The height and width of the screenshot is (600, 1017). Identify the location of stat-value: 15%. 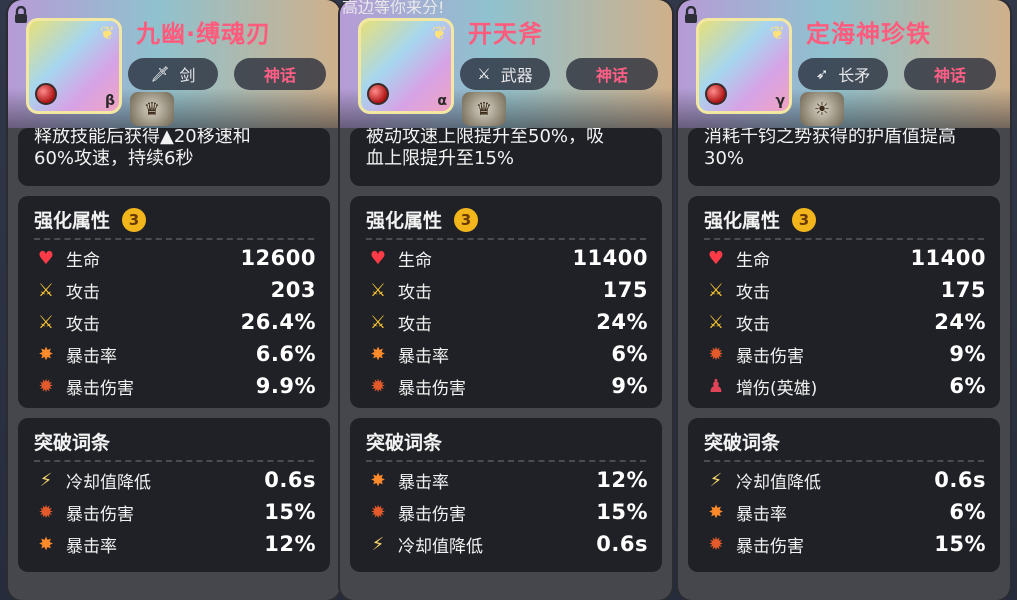
(960, 544).